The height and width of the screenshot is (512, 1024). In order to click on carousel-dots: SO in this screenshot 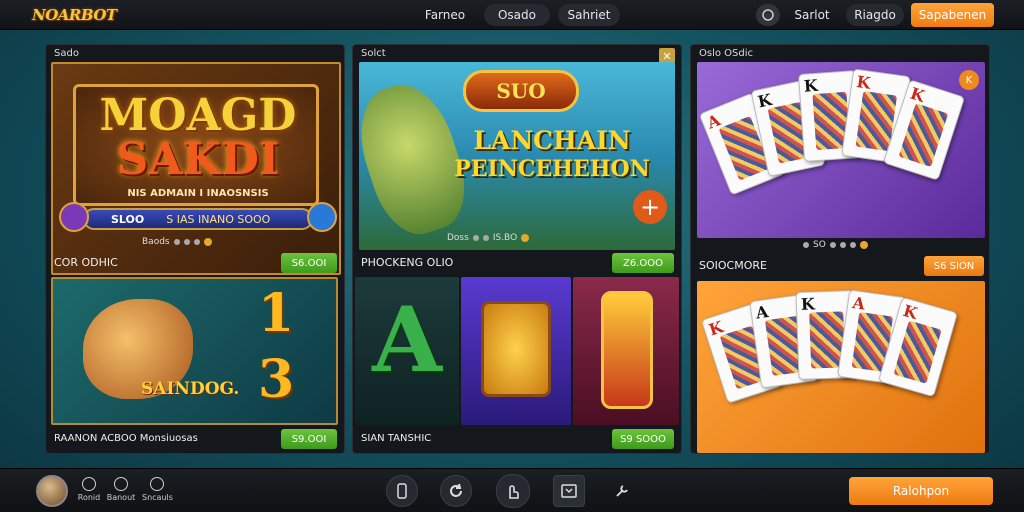, I will do `click(835, 245)`.